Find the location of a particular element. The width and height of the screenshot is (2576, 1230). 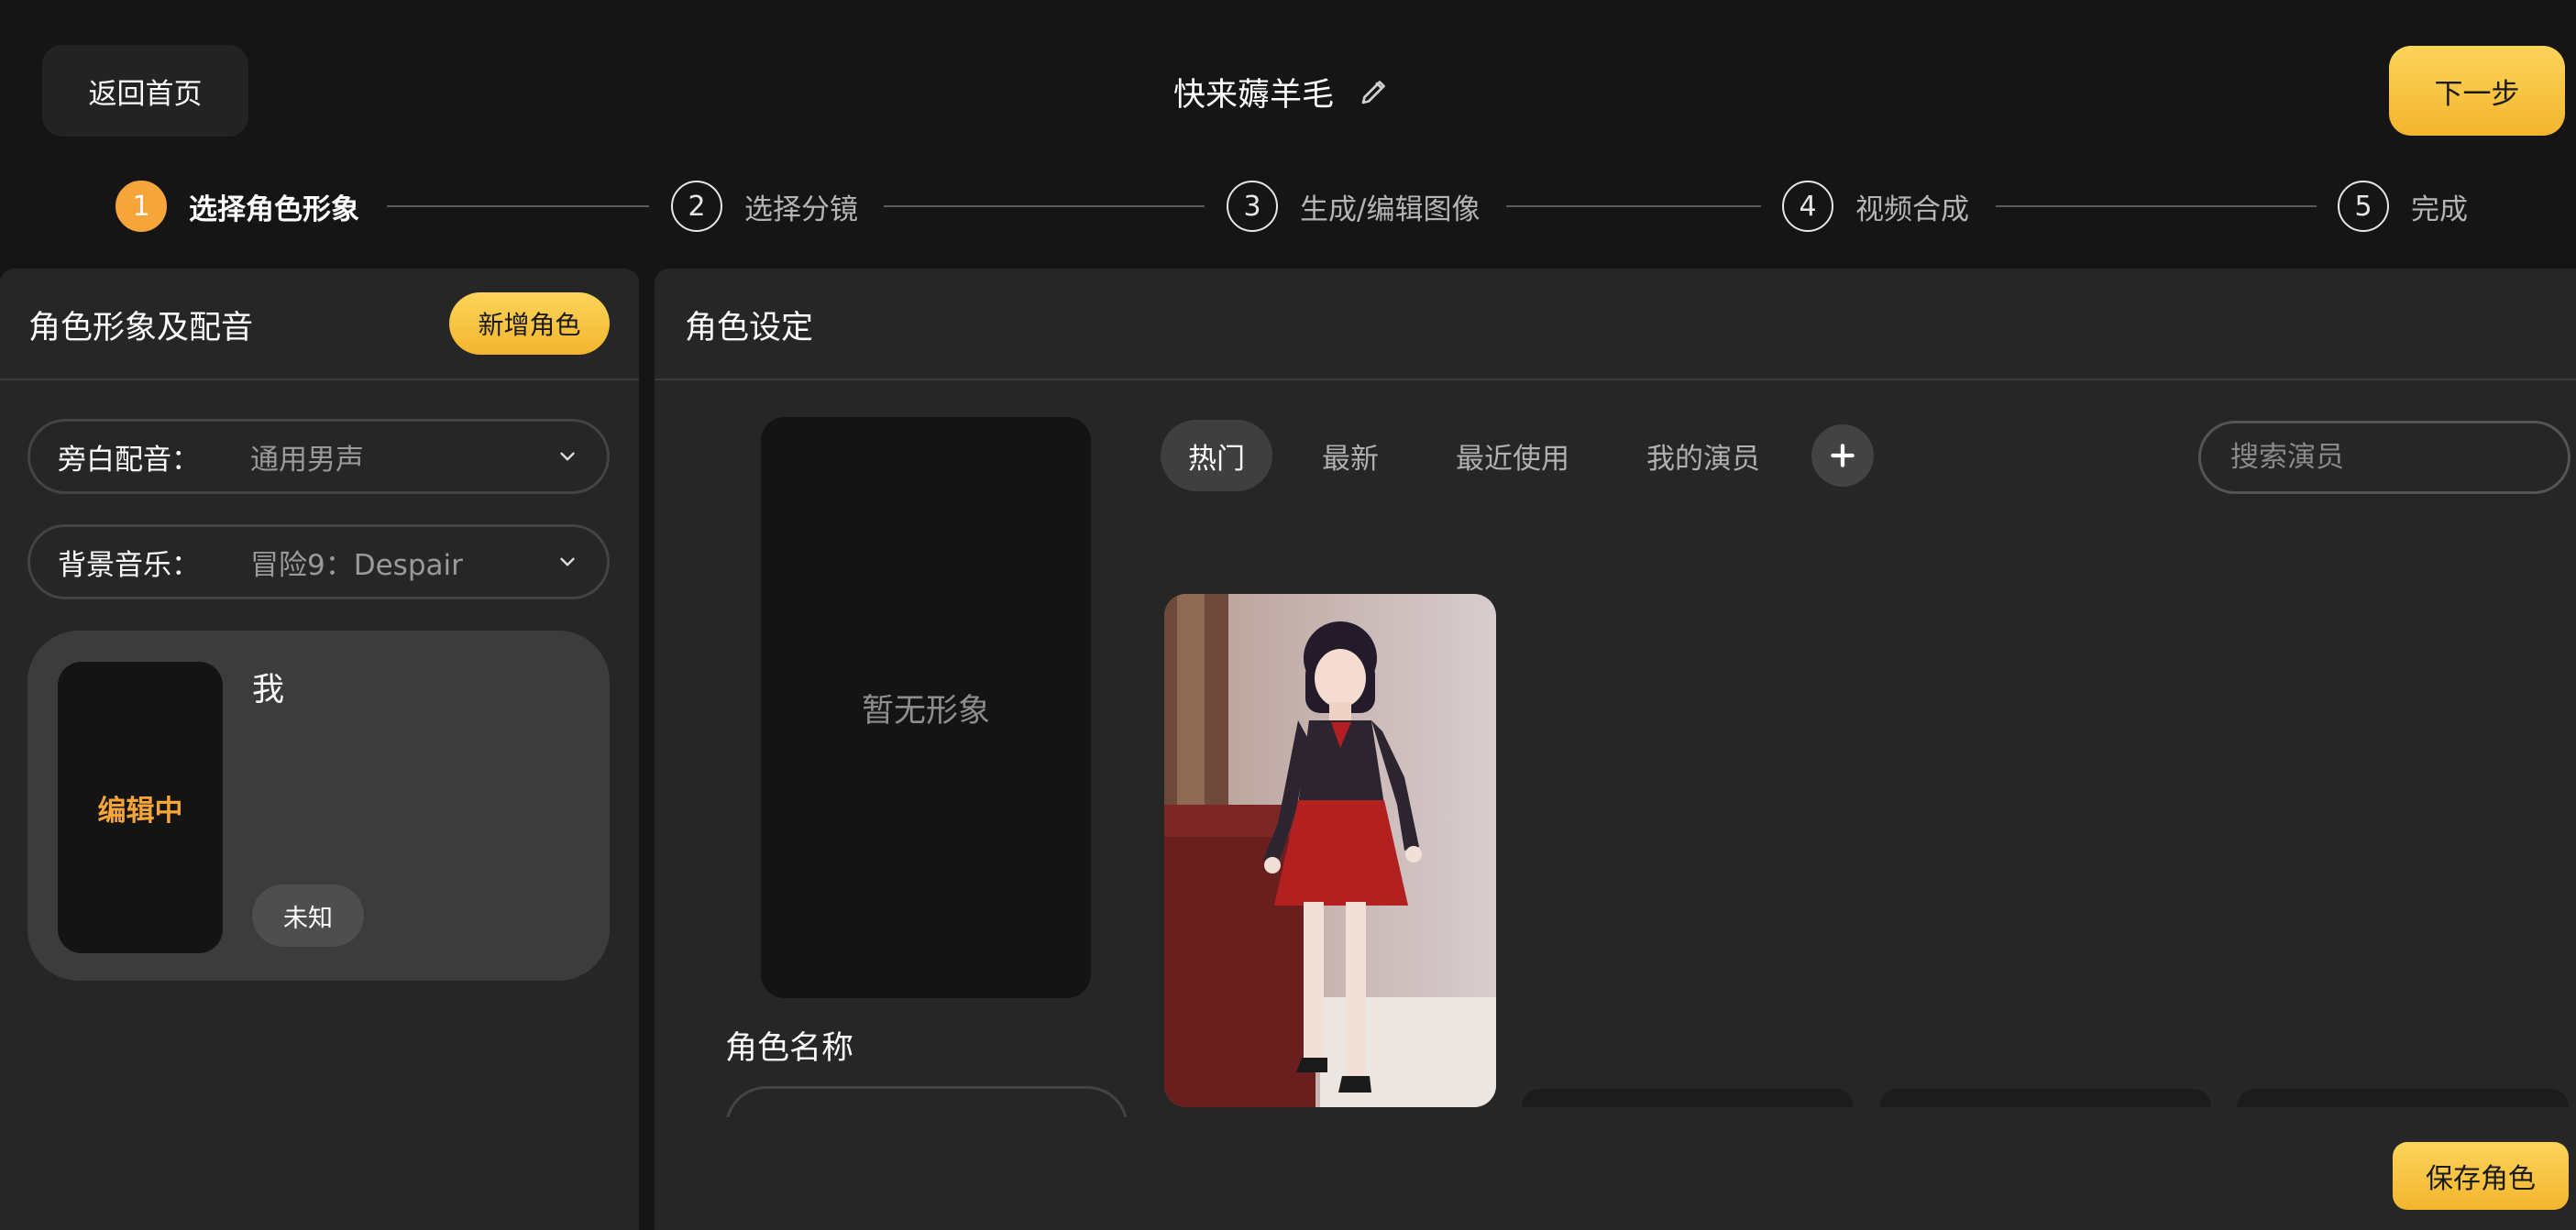

actor-search-box is located at coordinates (2387, 458).